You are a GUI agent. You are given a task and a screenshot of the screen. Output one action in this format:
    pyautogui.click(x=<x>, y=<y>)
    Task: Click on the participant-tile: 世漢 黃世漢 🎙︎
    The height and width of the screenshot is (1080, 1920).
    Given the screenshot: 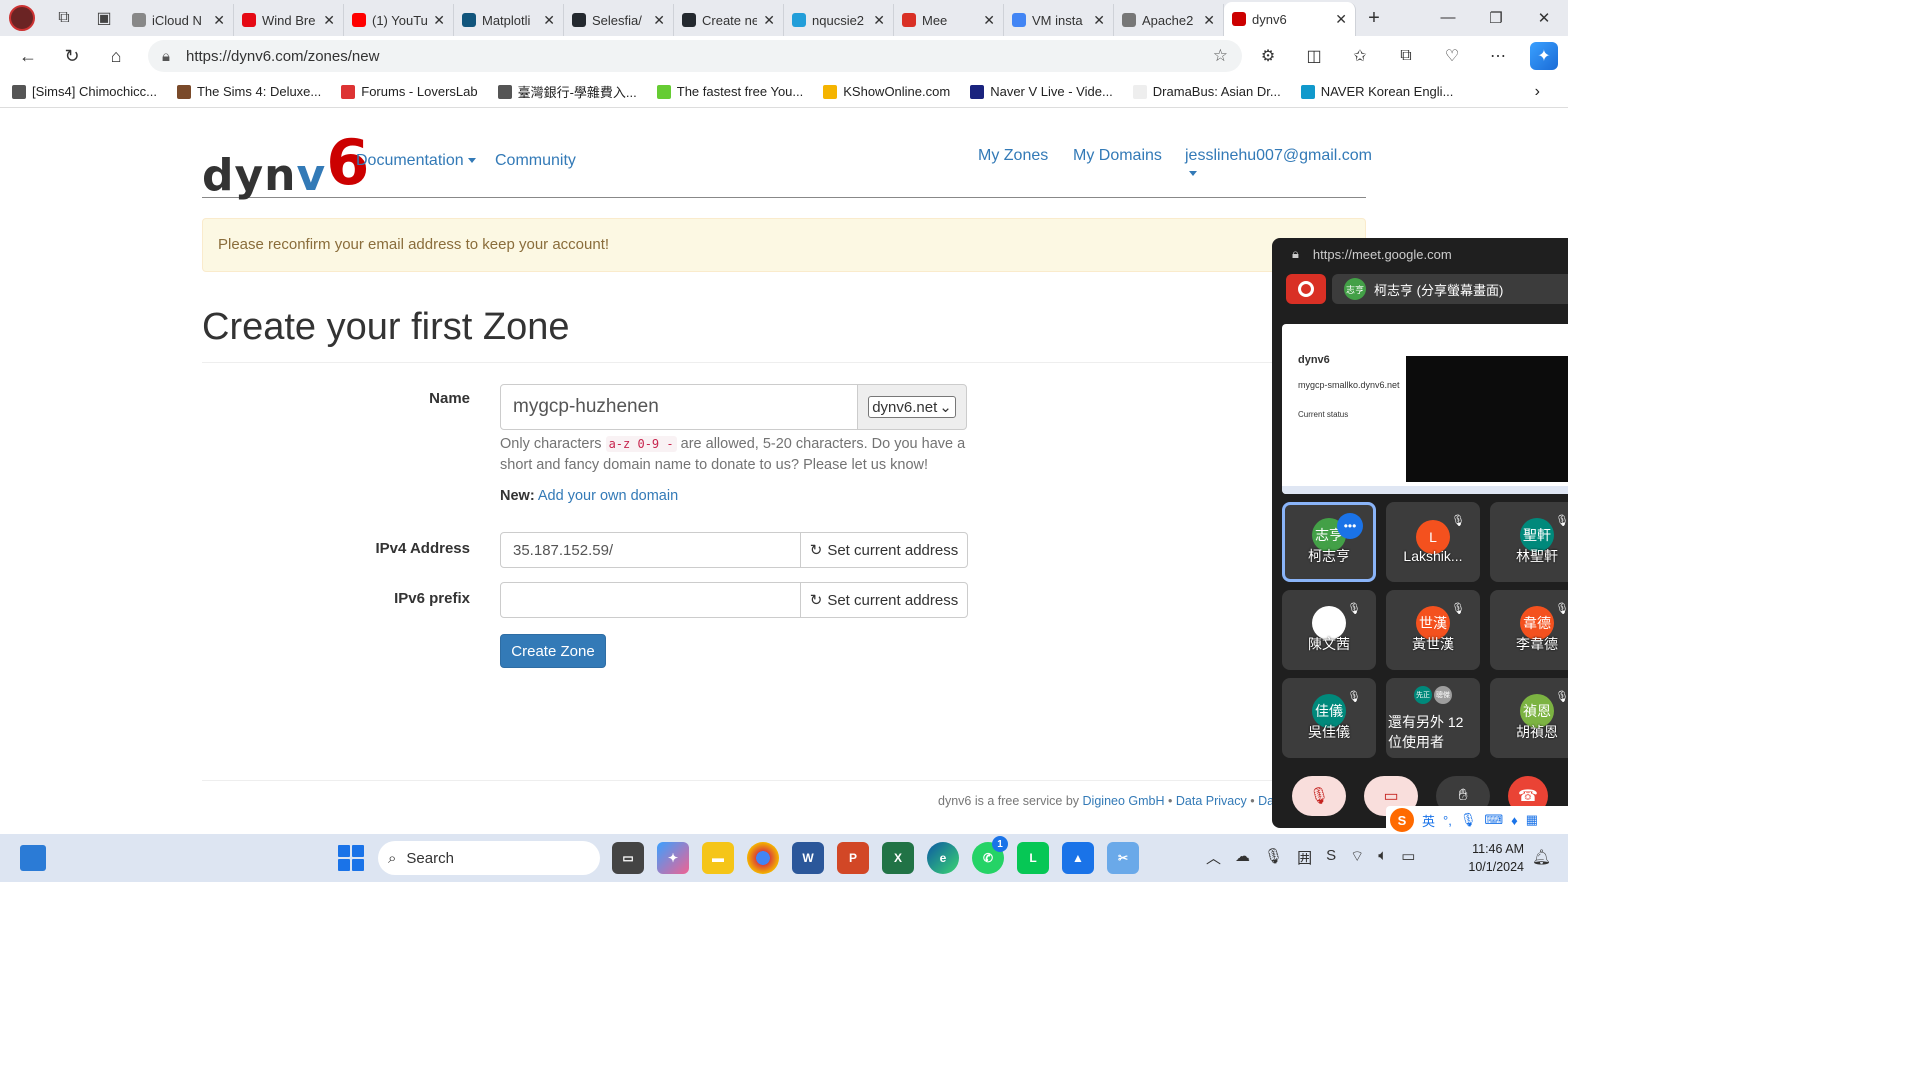 What is the action you would take?
    pyautogui.click(x=1433, y=630)
    